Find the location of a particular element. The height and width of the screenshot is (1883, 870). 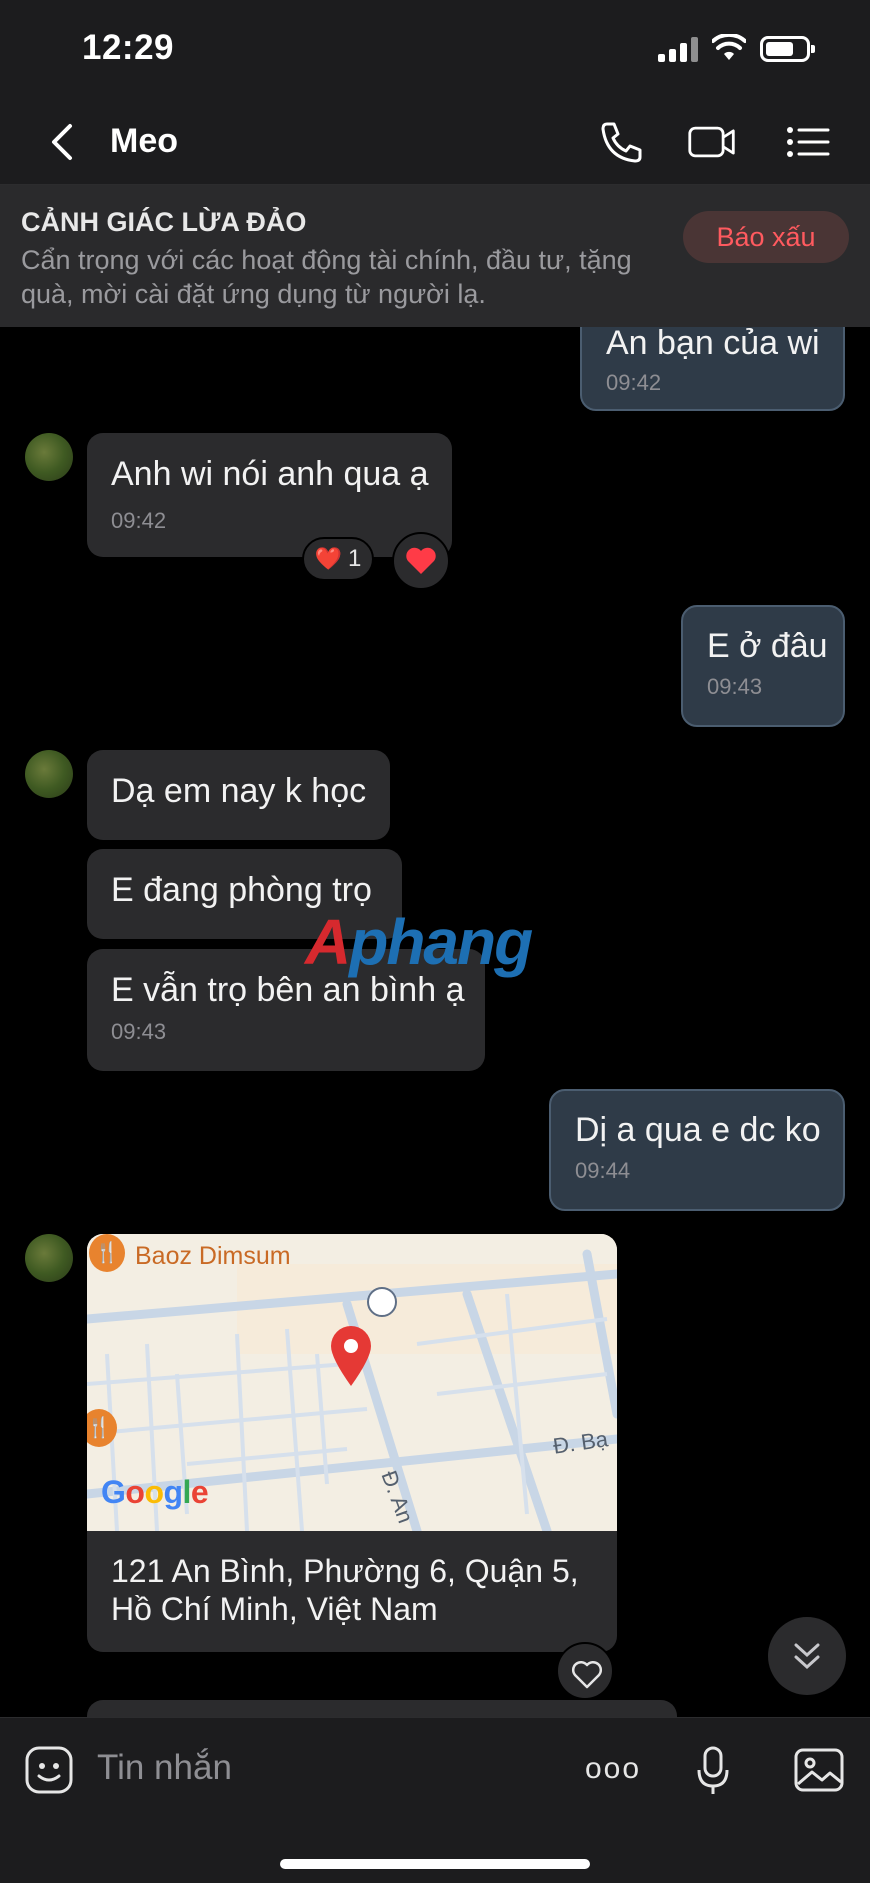

message-bubble-incoming: Dạ em nay k học is located at coordinates (238, 795).